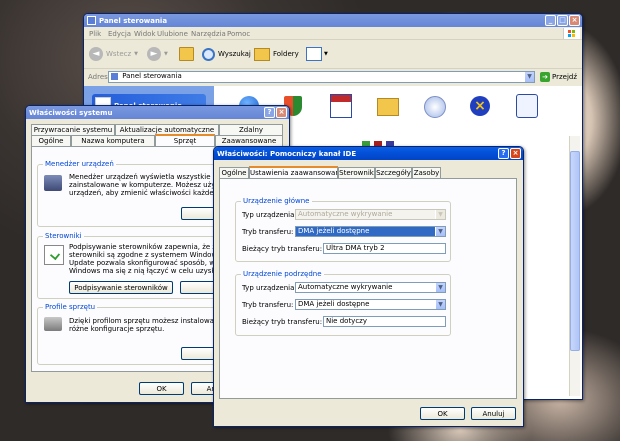 The image size is (620, 441). Describe the element at coordinates (321, 77) in the screenshot. I see `address-input: Panel sterowania ▼` at that location.